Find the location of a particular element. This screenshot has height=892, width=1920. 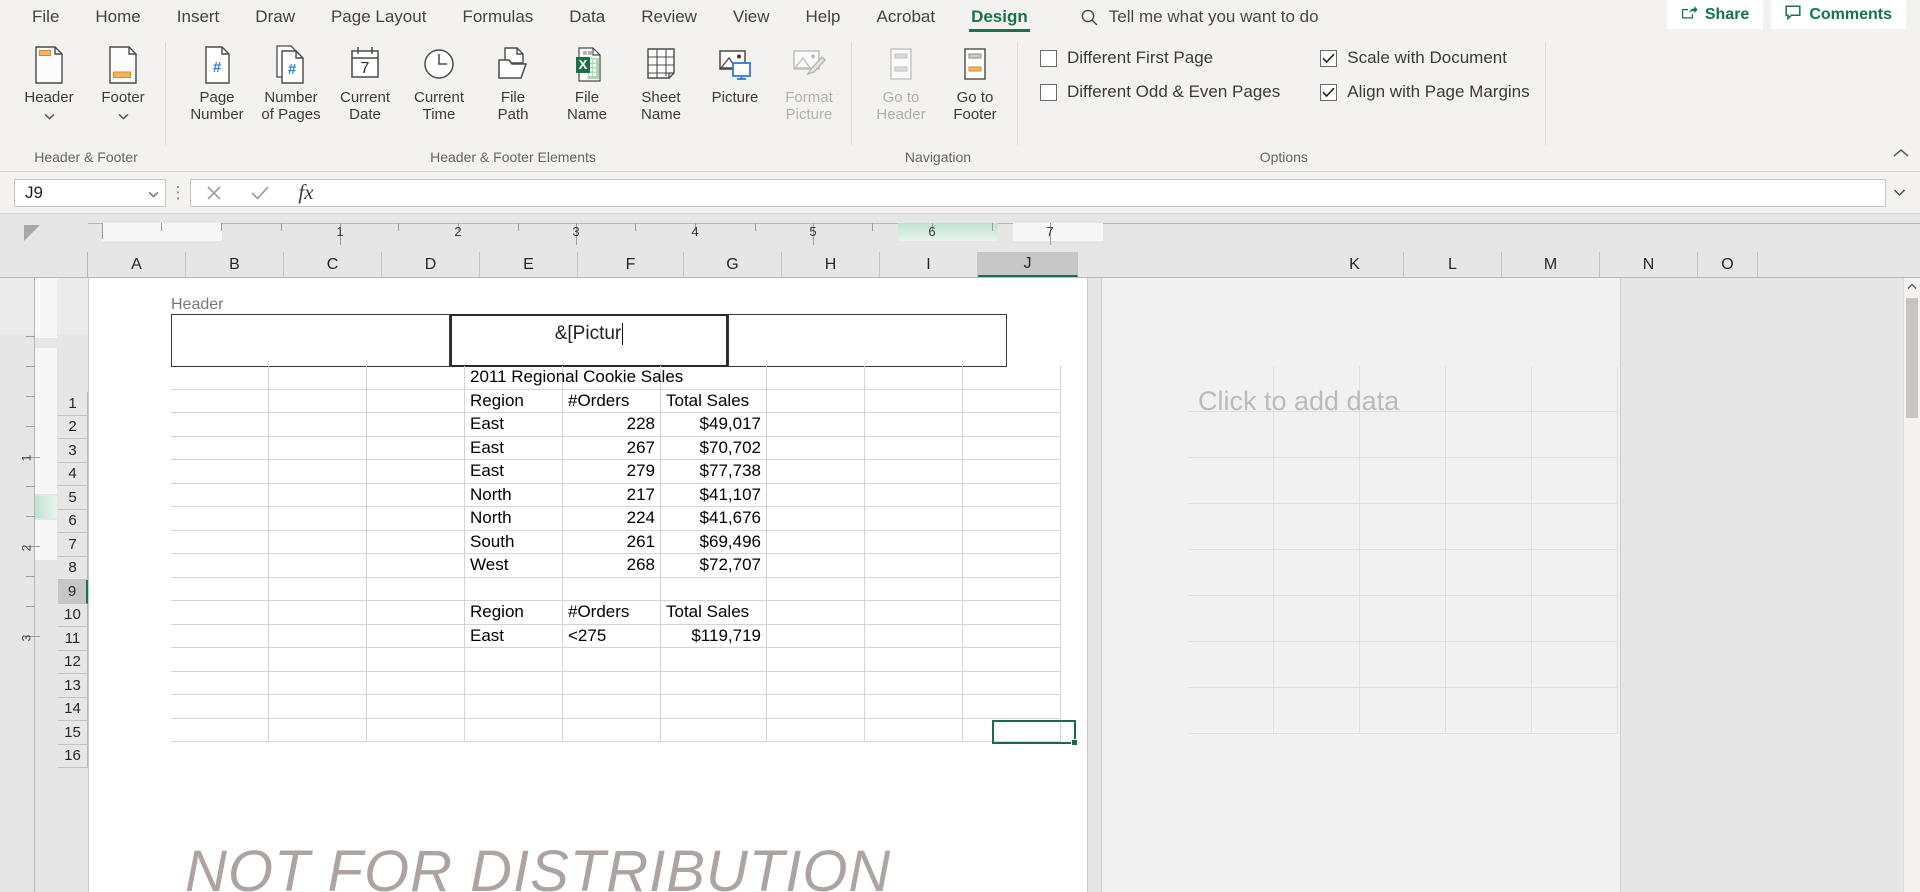

header-right-box is located at coordinates (867, 340).